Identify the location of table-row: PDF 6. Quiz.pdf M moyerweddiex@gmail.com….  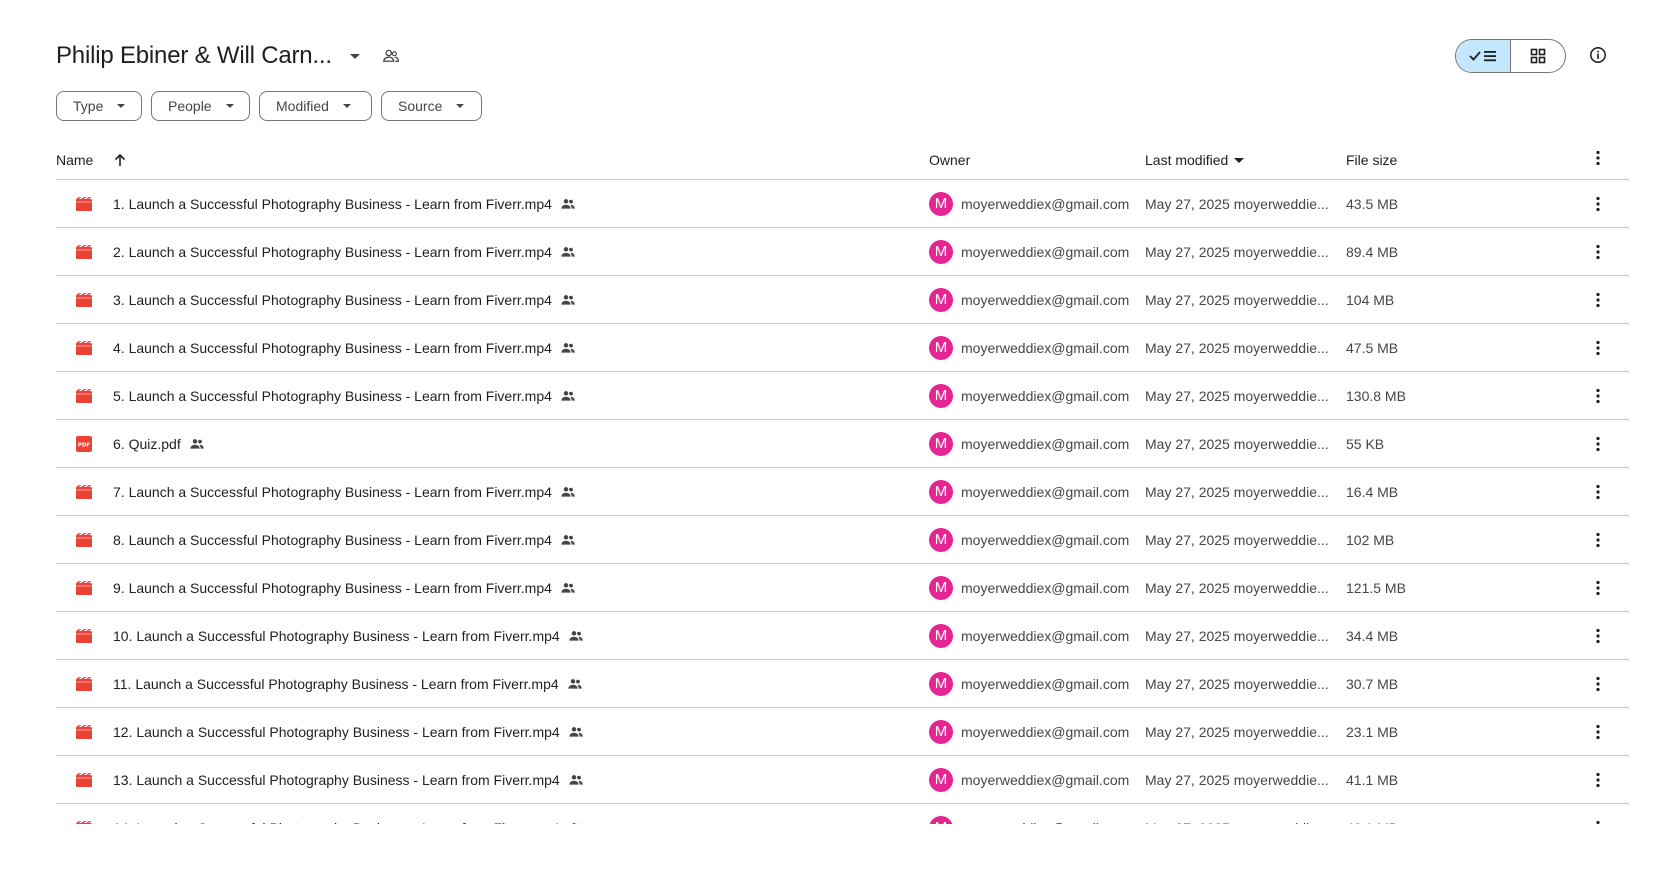
(842, 444).